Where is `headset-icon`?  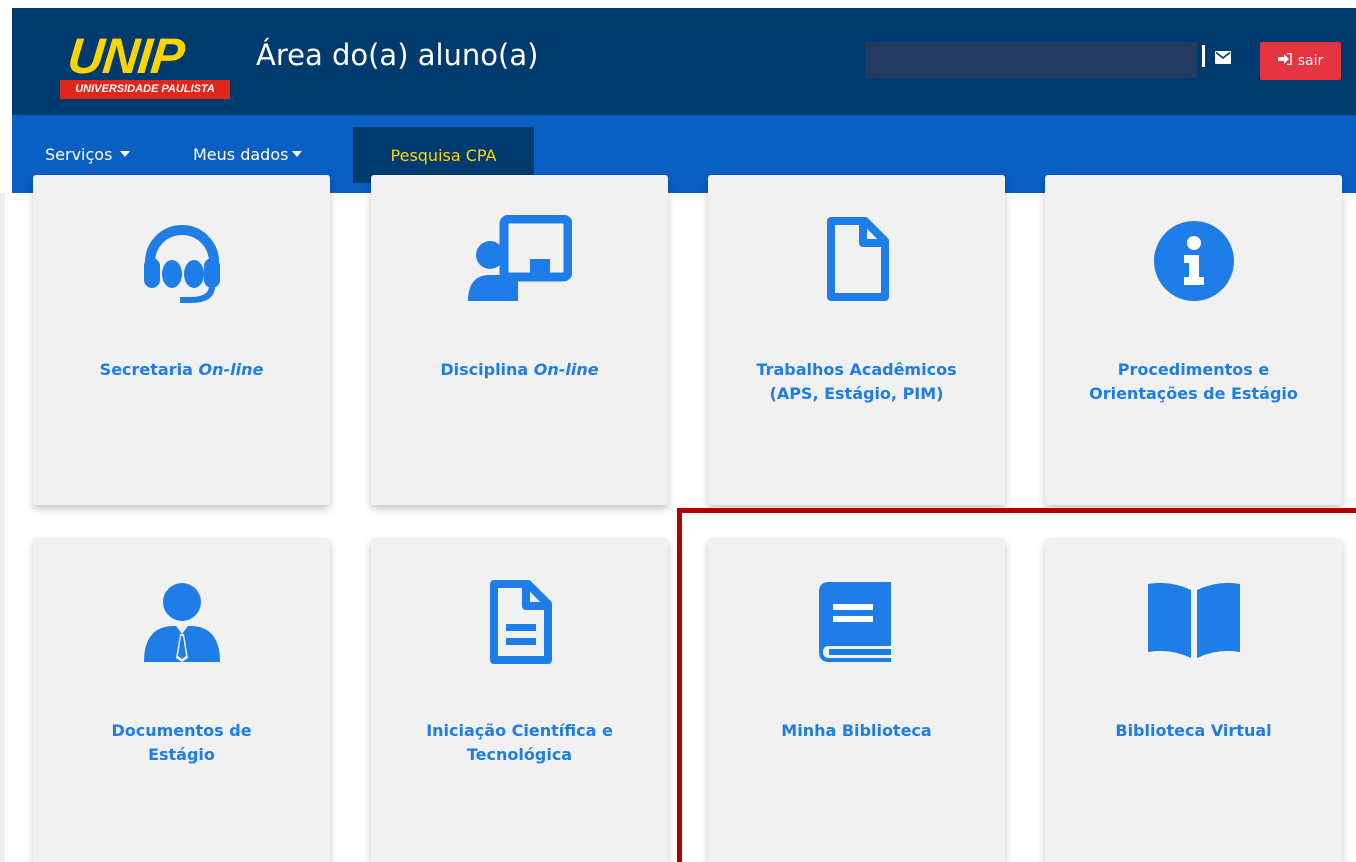 headset-icon is located at coordinates (182, 264).